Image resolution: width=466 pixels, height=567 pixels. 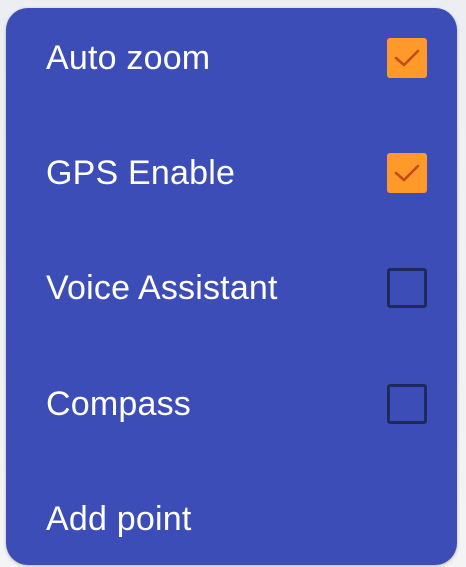 What do you see at coordinates (119, 518) in the screenshot?
I see `menu-item-label: Add point` at bounding box center [119, 518].